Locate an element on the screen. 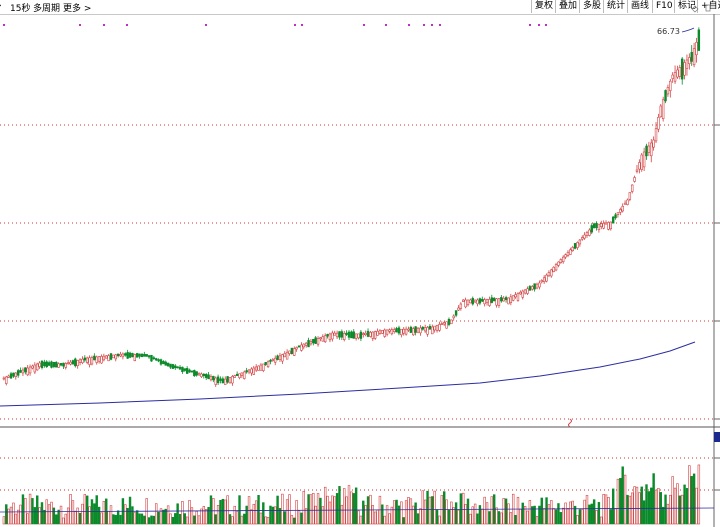 The image size is (720, 527). split-marker-icon is located at coordinates (570, 423).